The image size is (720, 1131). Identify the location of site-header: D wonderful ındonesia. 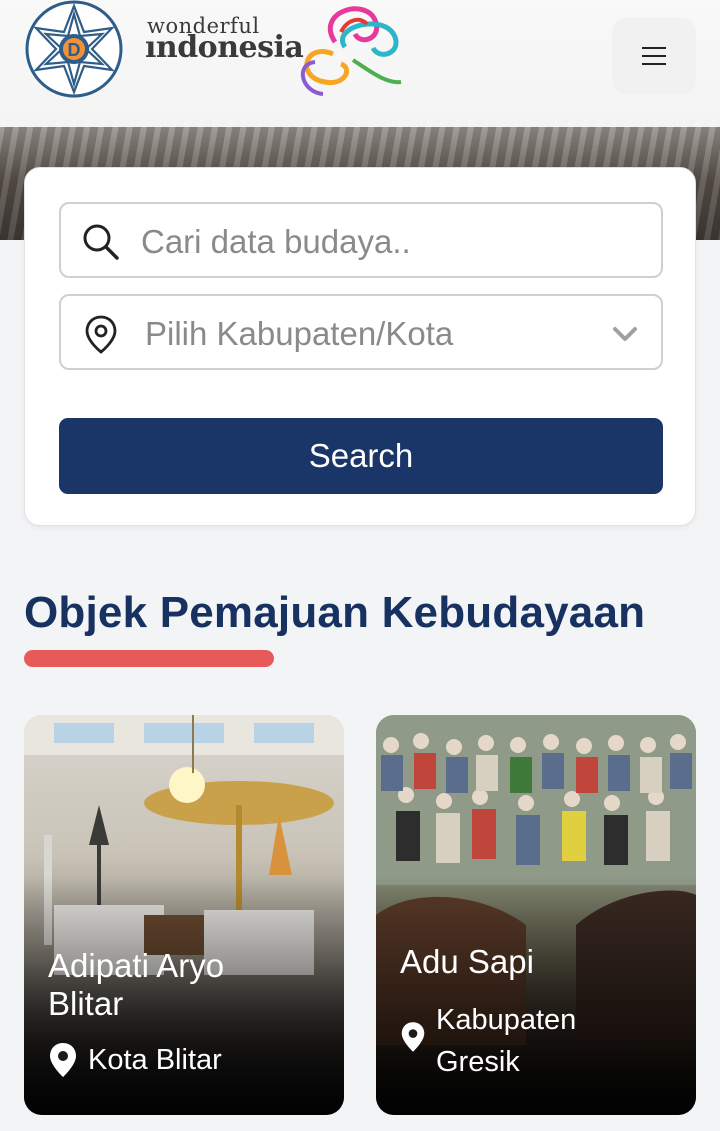
(360, 63).